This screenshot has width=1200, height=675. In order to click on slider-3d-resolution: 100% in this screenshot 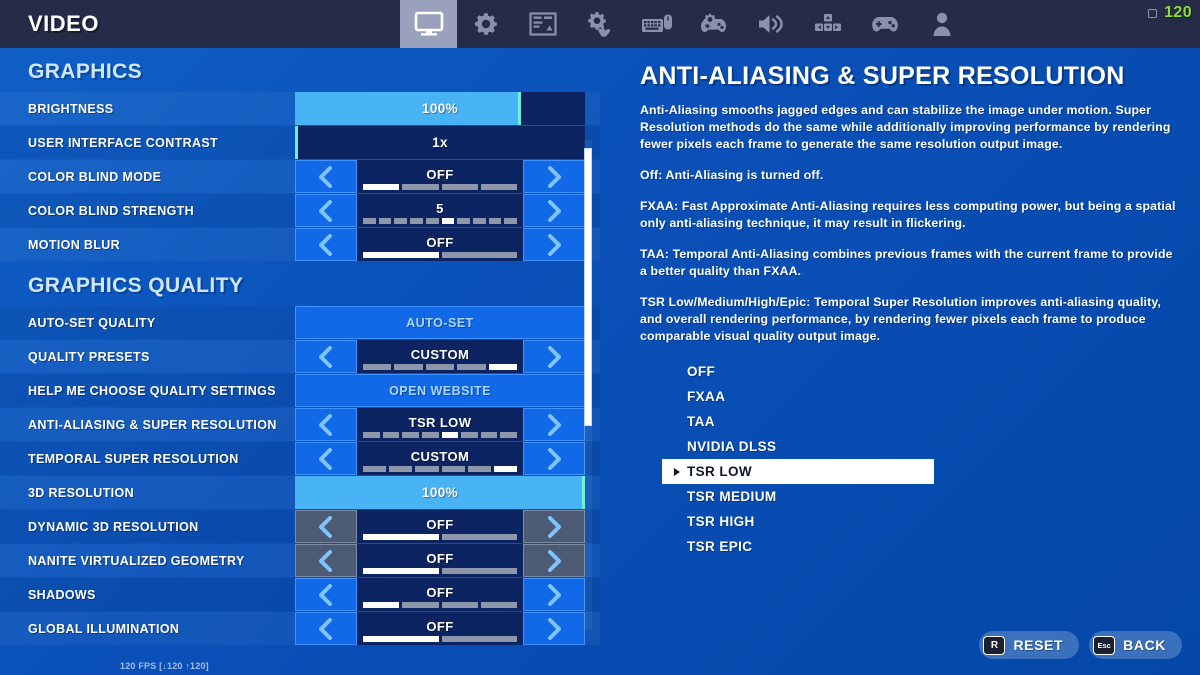, I will do `click(440, 492)`.